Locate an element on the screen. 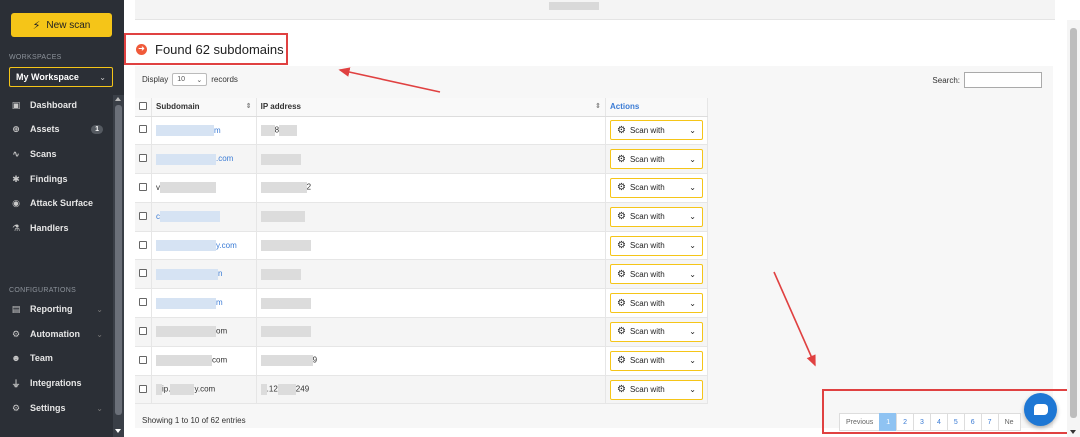 The width and height of the screenshot is (1080, 437). records-label: records is located at coordinates (224, 79).